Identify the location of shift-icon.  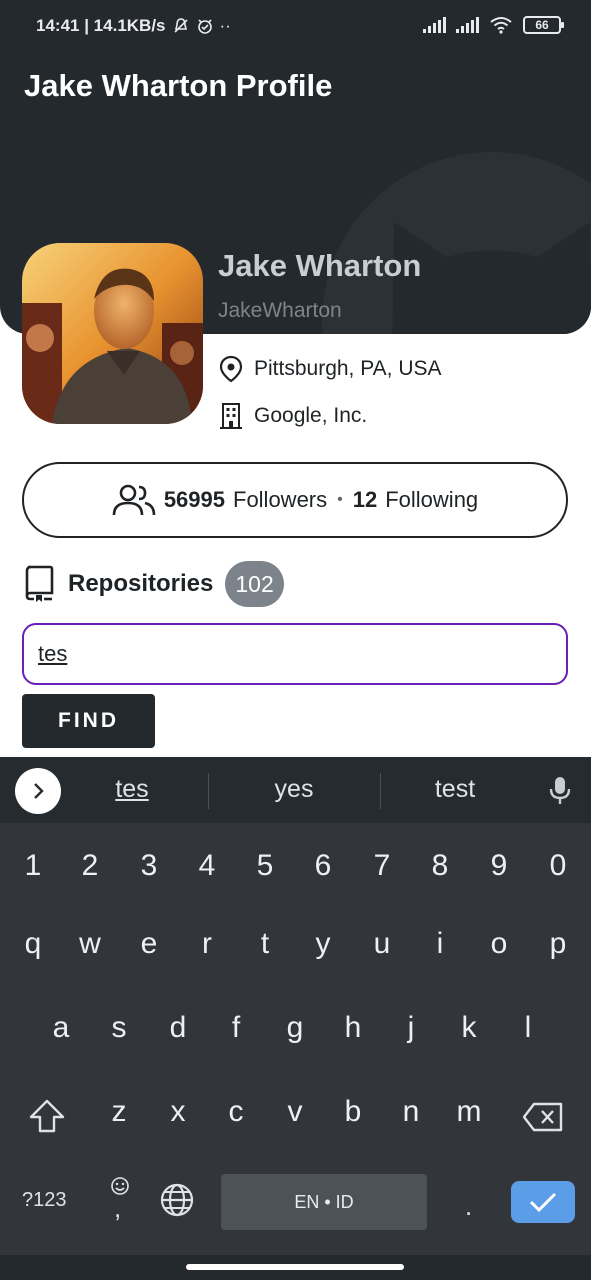
(47, 1116).